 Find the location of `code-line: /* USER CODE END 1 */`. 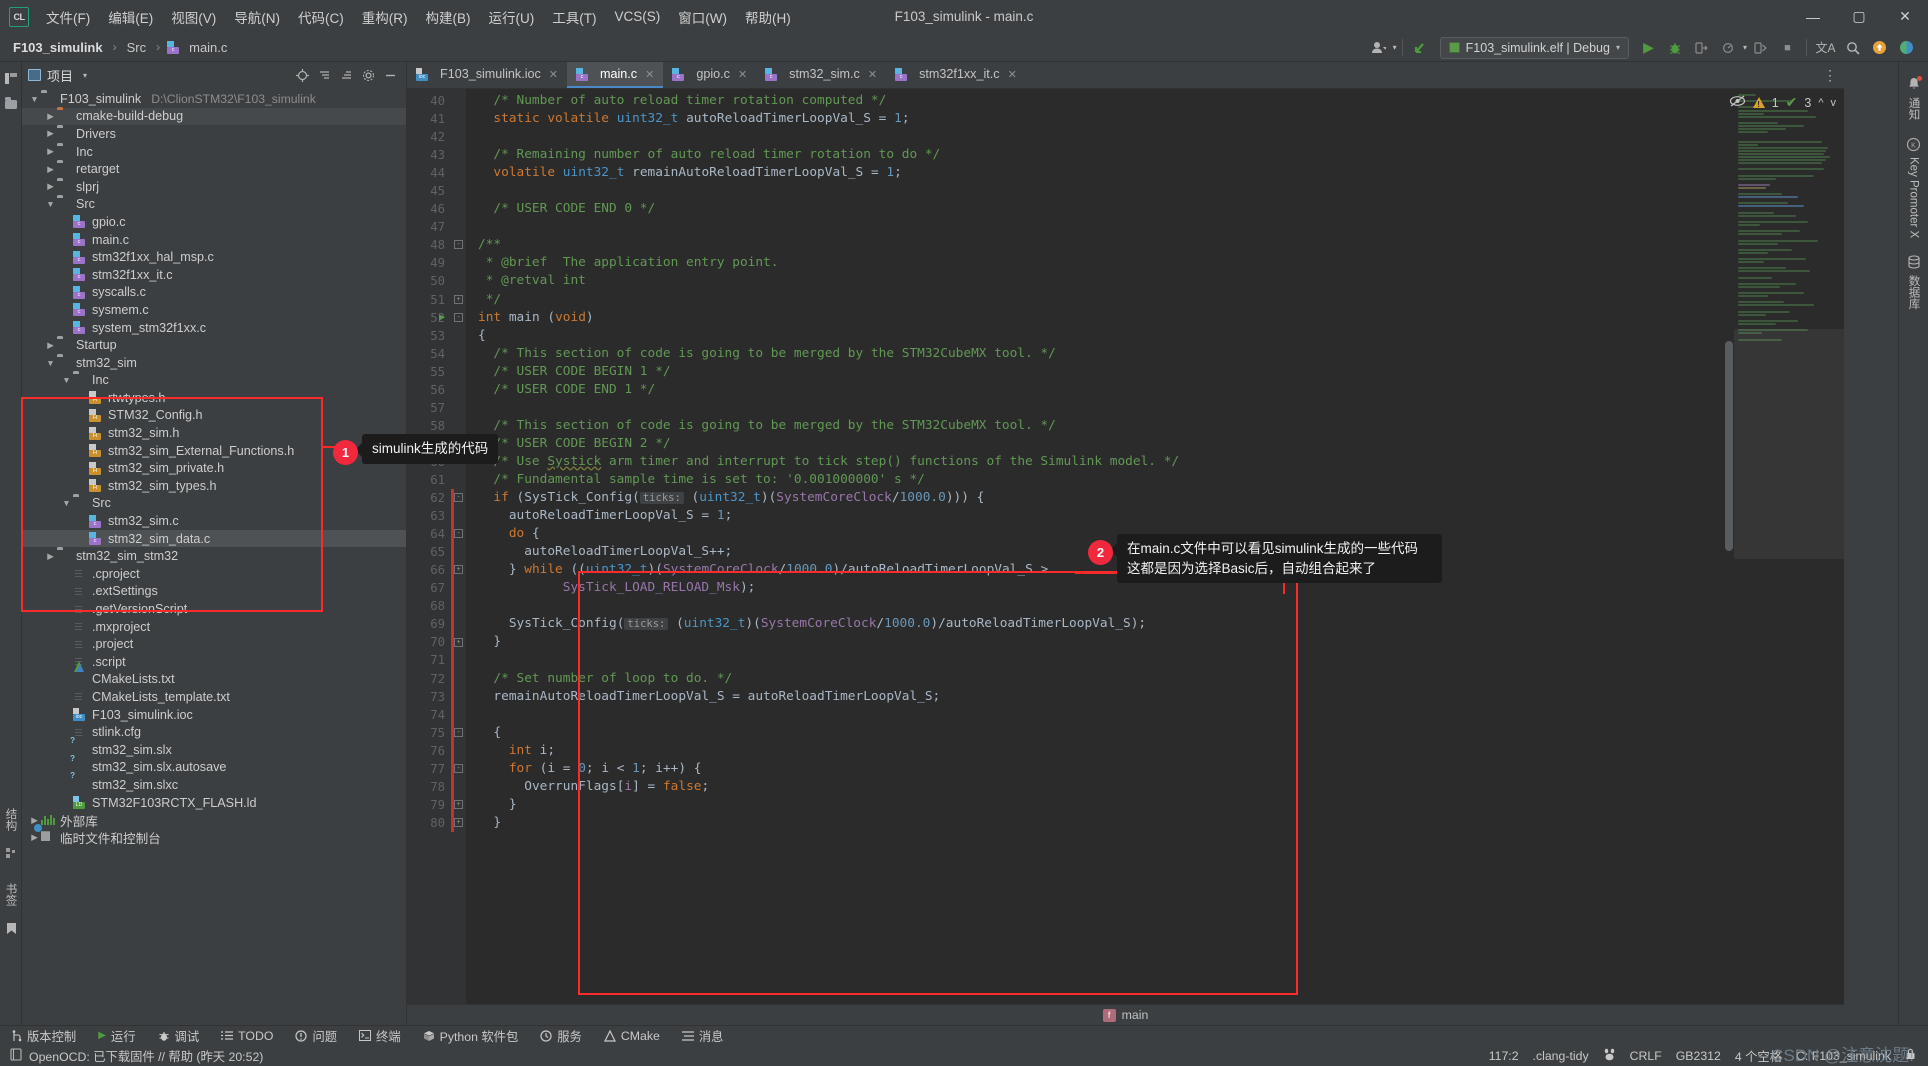

code-line: /* USER CODE END 1 */ is located at coordinates (1155, 390).